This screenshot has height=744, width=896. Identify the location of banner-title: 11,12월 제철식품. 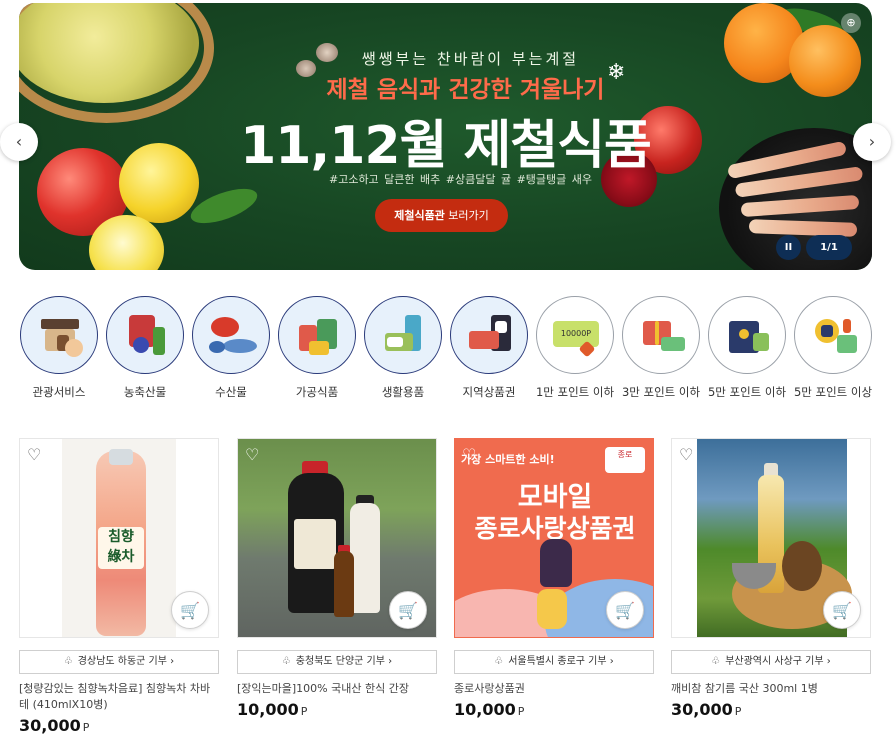
(446, 146).